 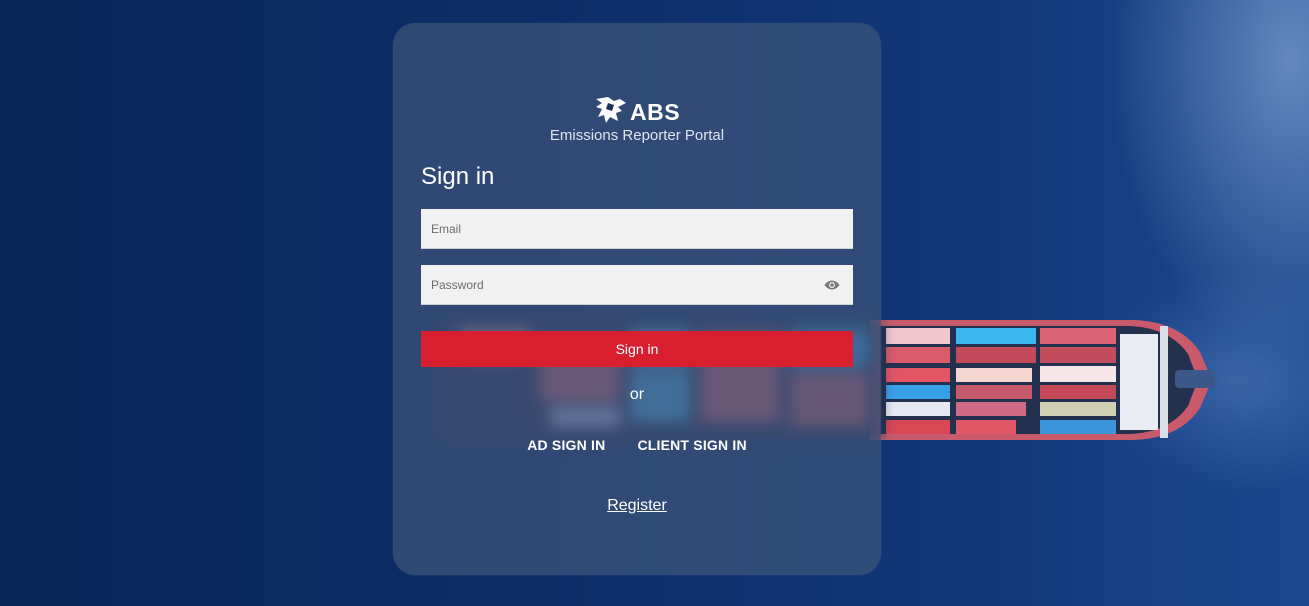 I want to click on or-separator: or, so click(x=637, y=394).